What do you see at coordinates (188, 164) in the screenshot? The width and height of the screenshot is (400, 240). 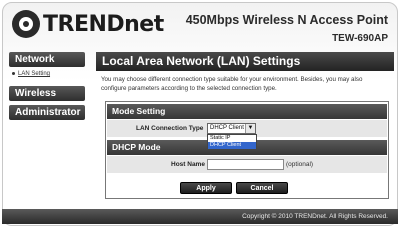 I see `host-name-label: Host Name` at bounding box center [188, 164].